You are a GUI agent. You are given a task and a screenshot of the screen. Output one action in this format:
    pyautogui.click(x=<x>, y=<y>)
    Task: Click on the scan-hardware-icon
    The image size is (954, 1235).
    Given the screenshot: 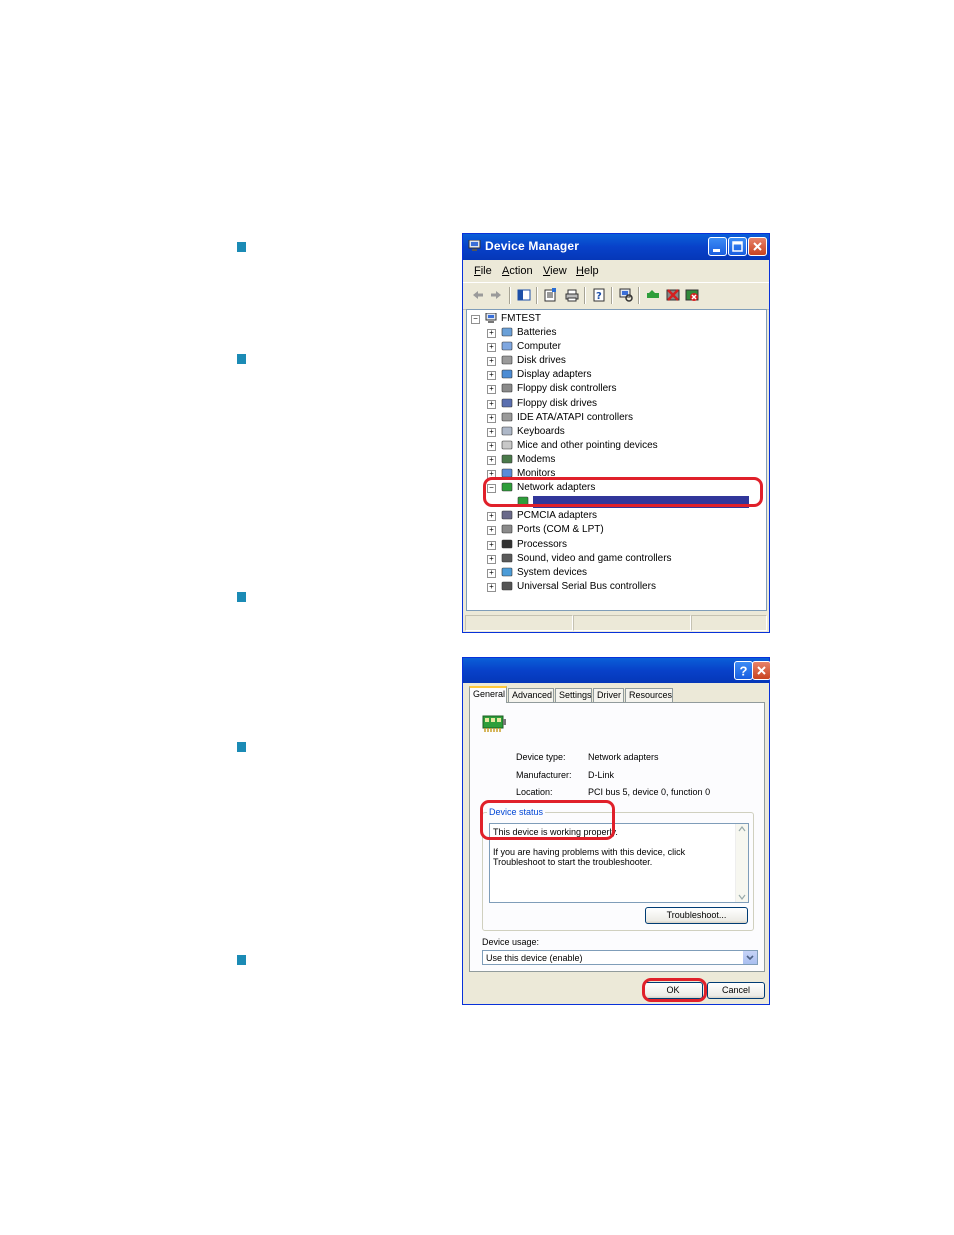 What is the action you would take?
    pyautogui.click(x=626, y=295)
    